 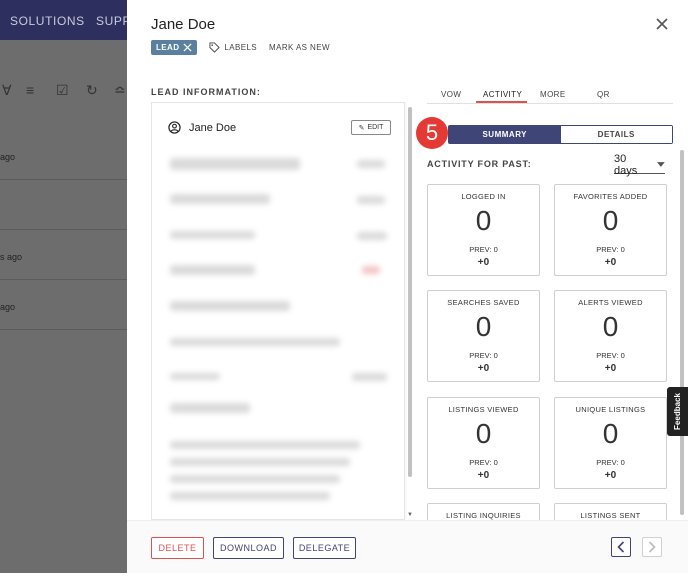 What do you see at coordinates (174, 47) in the screenshot?
I see `lead-badge: LEAD` at bounding box center [174, 47].